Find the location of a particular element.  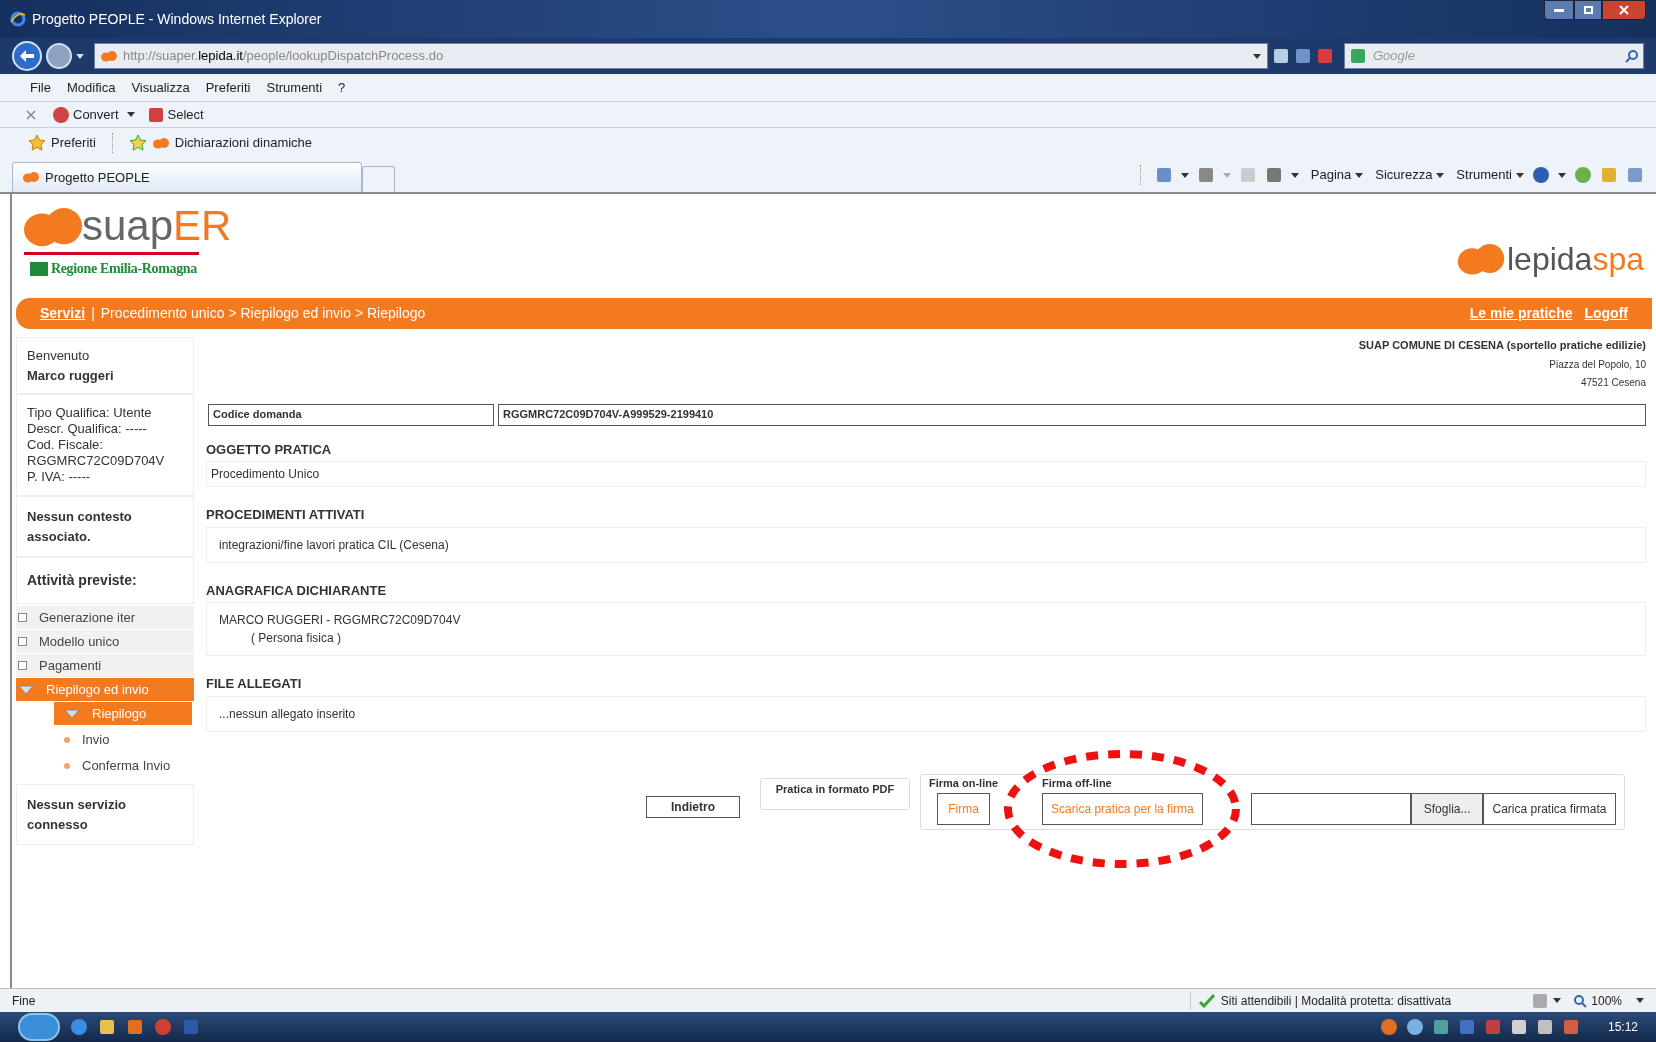

checkmark-icon is located at coordinates (1206, 1000).